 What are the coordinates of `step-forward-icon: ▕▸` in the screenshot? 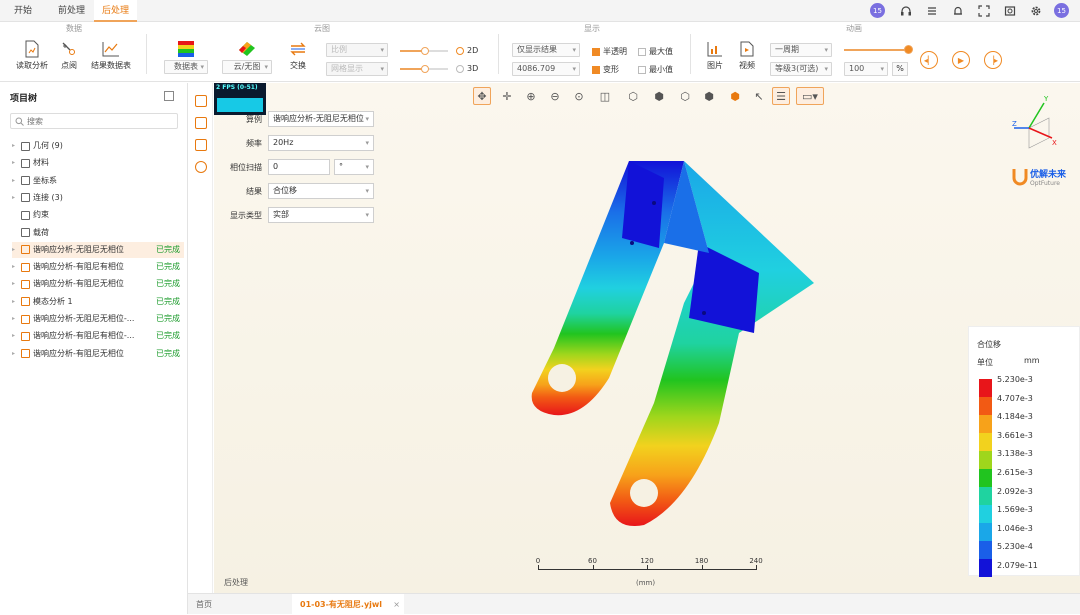 It's located at (993, 60).